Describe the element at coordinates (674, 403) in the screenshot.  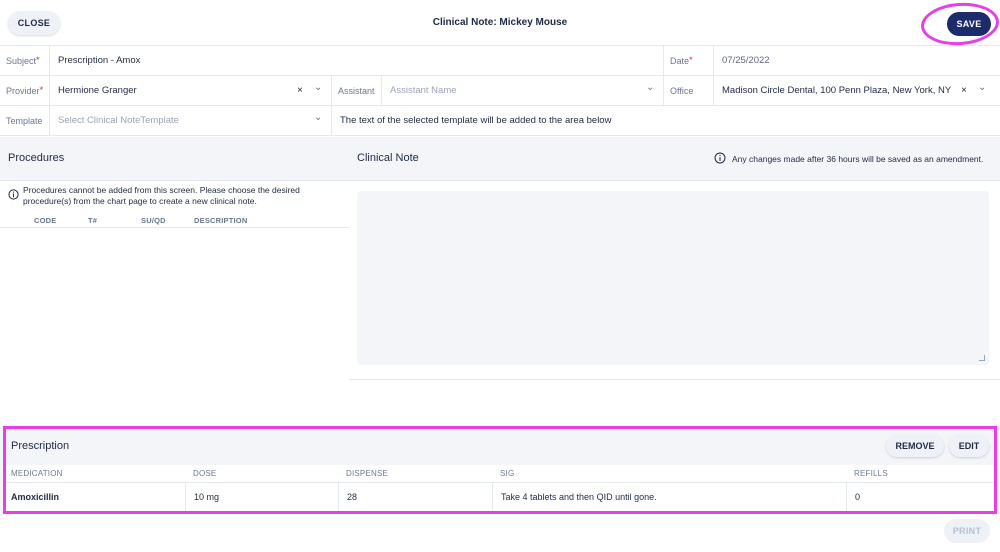
I see `clinical-note-spacer` at that location.